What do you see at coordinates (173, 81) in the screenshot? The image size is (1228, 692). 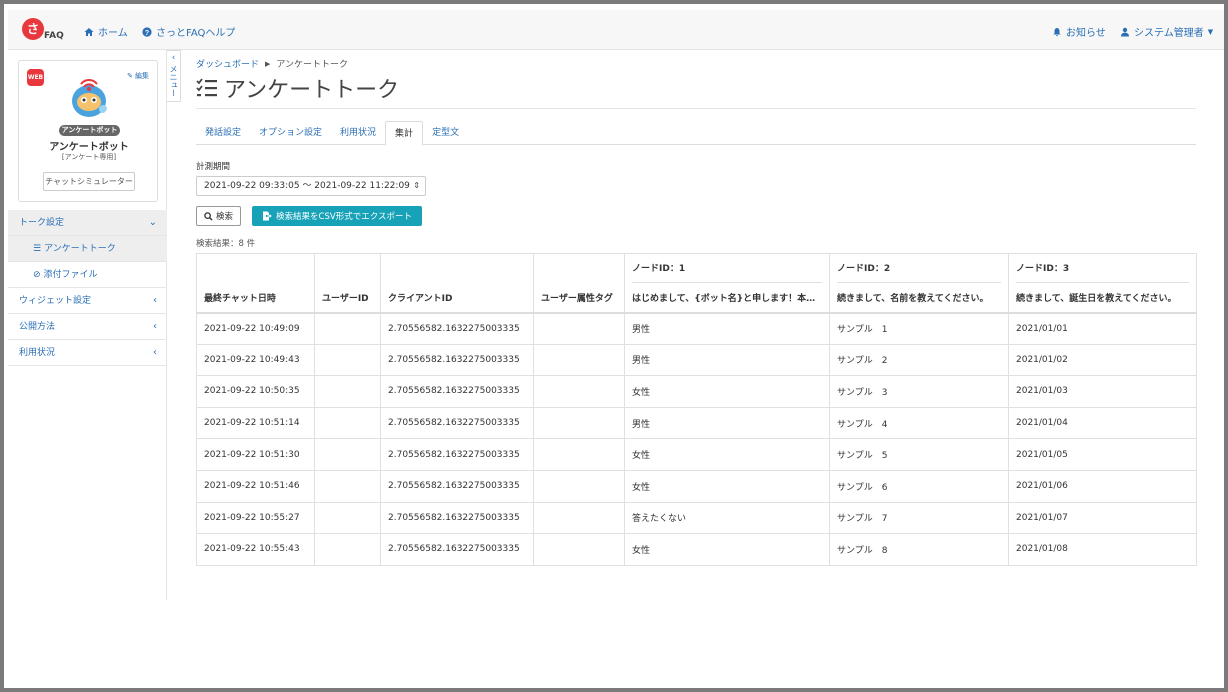 I see `collapse-label: メニュー` at bounding box center [173, 81].